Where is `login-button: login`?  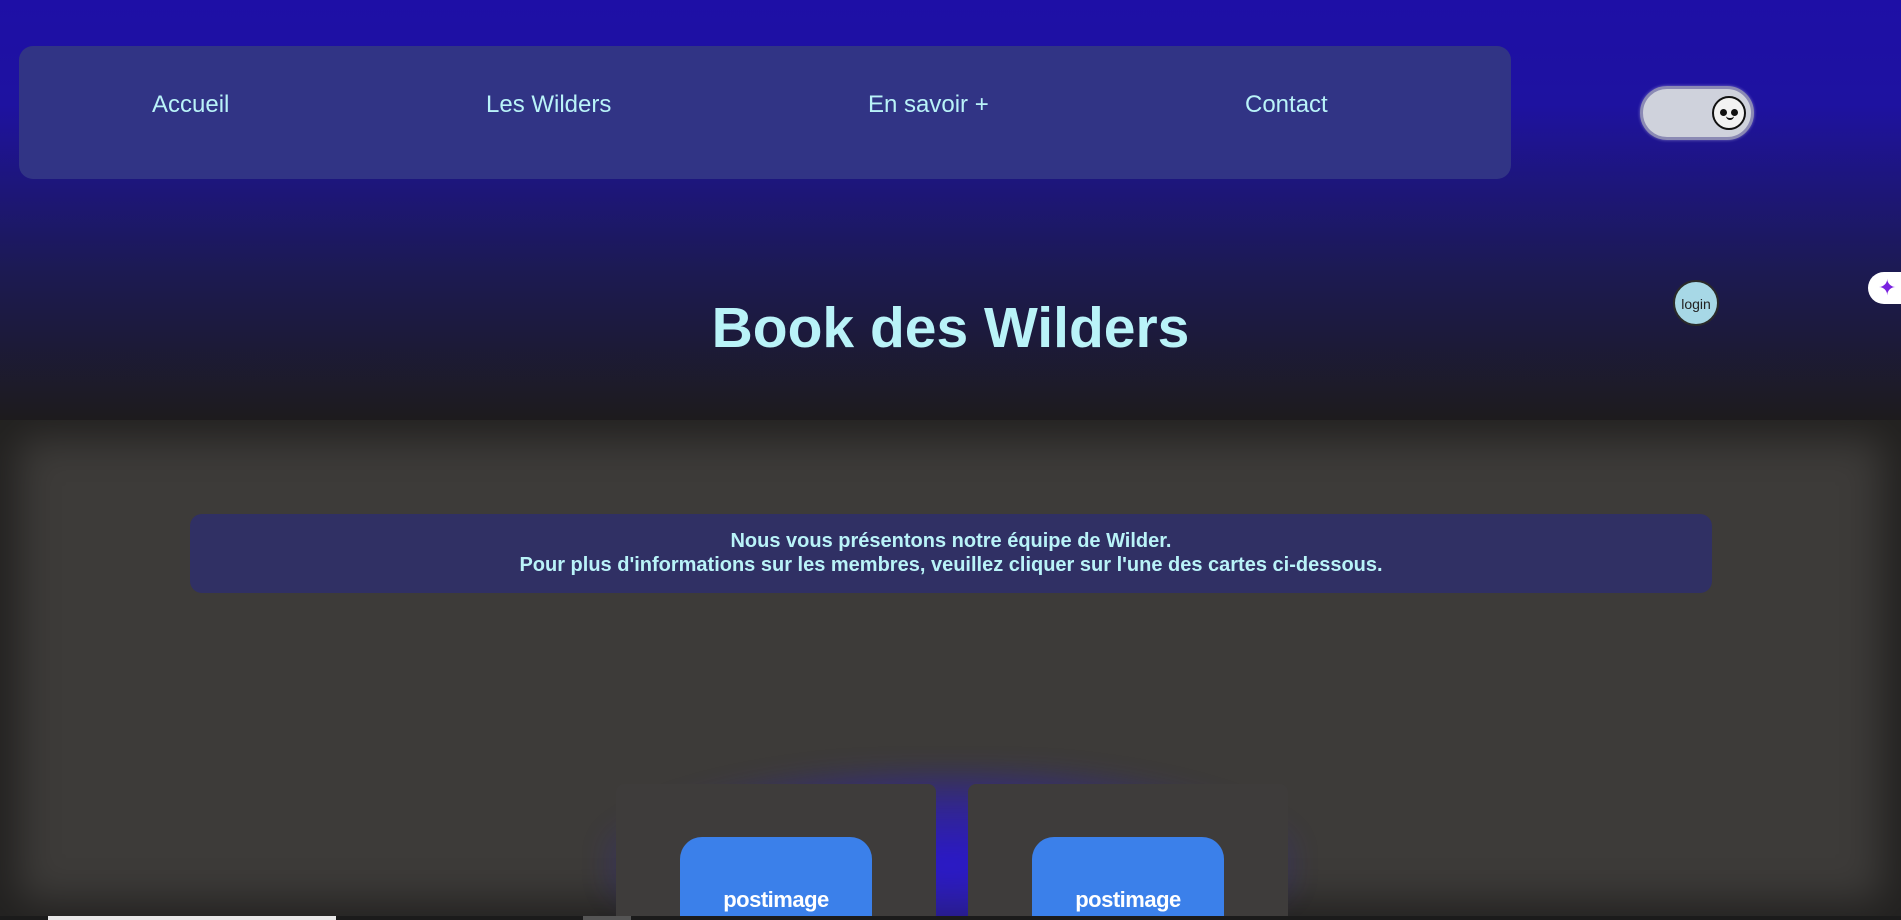 login-button: login is located at coordinates (1696, 303).